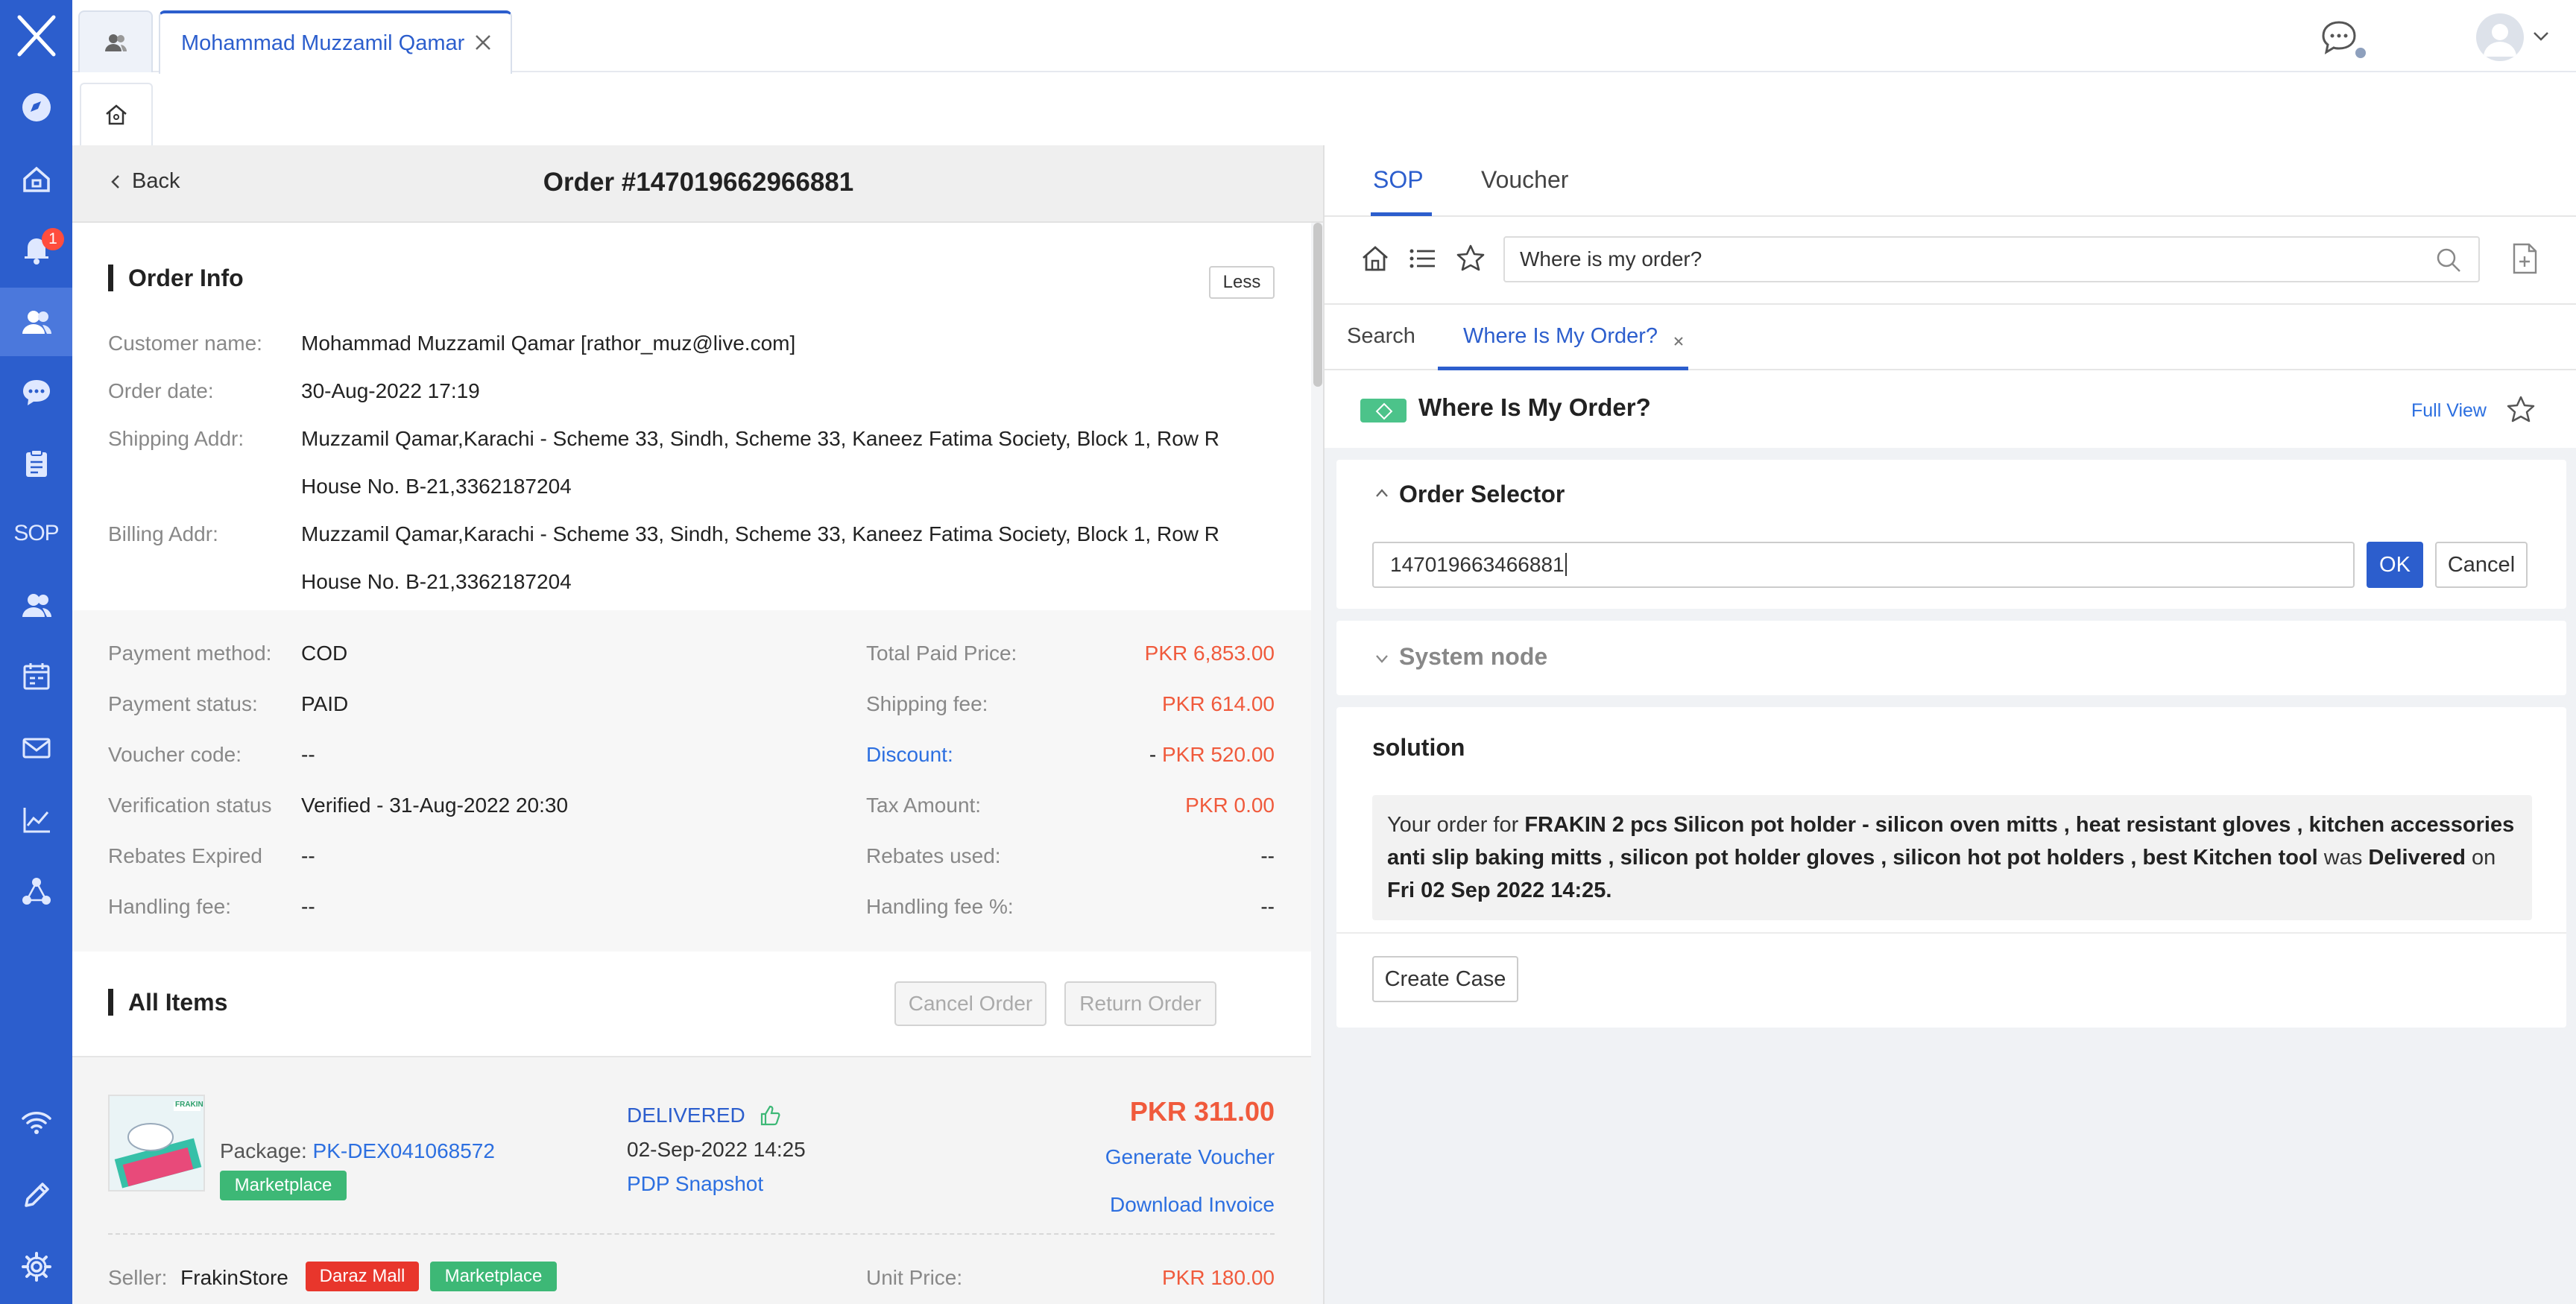  Describe the element at coordinates (36, 322) in the screenshot. I see `sidebar-item-customers` at that location.